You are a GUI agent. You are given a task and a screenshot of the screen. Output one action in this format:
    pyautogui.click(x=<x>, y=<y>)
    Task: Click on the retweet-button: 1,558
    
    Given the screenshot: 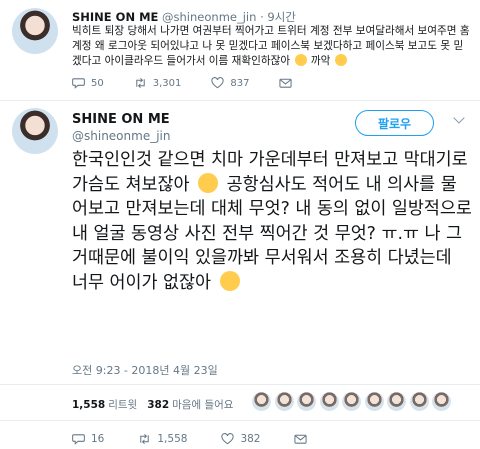 What is the action you would take?
    pyautogui.click(x=162, y=439)
    